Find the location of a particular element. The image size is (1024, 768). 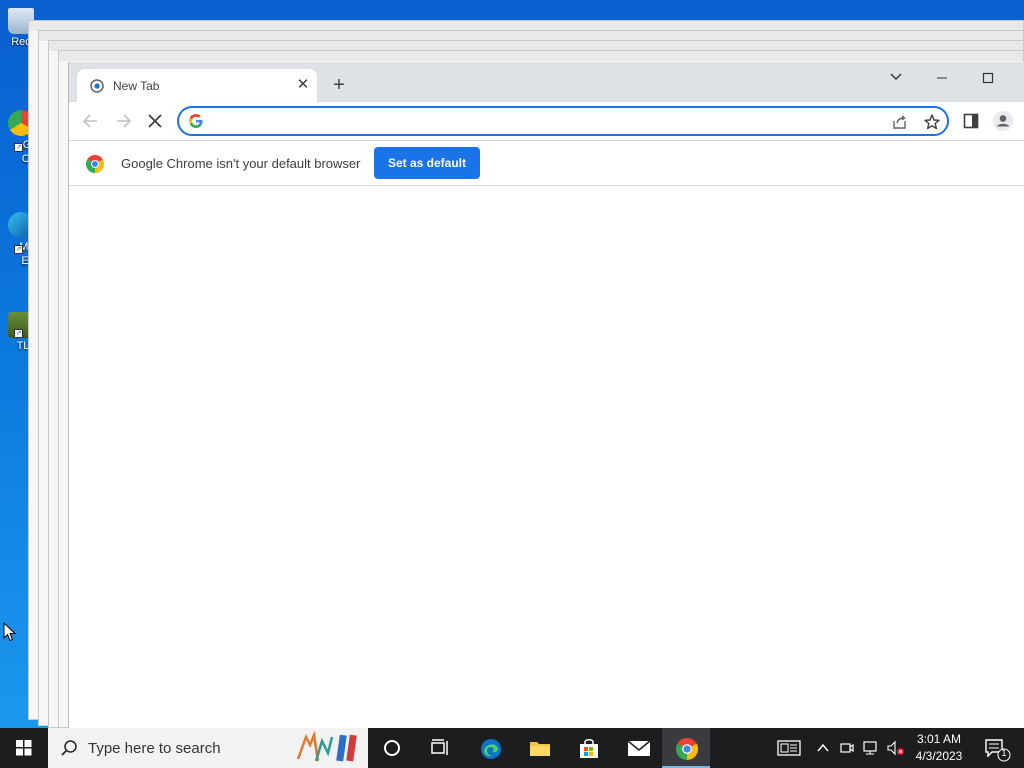

tab-search-button is located at coordinates (896, 78).